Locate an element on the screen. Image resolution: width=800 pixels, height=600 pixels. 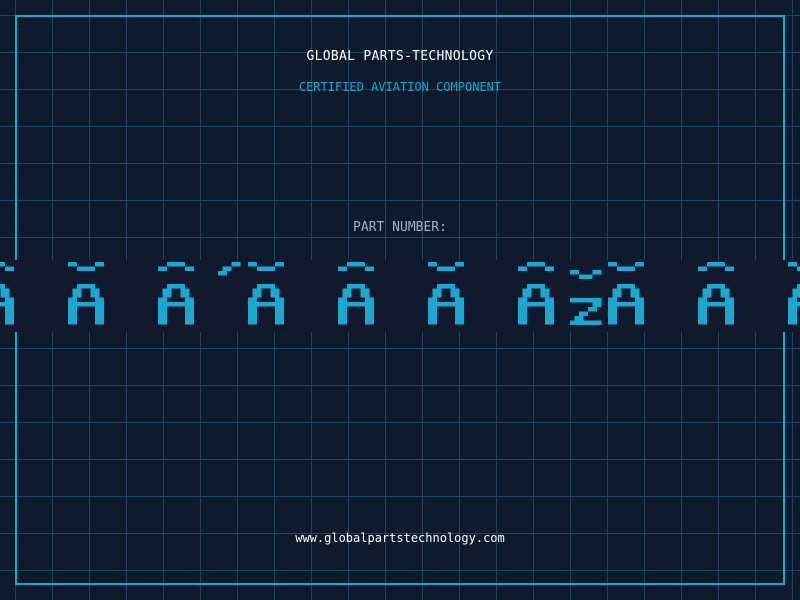
part-number-value is located at coordinates (400, 293).